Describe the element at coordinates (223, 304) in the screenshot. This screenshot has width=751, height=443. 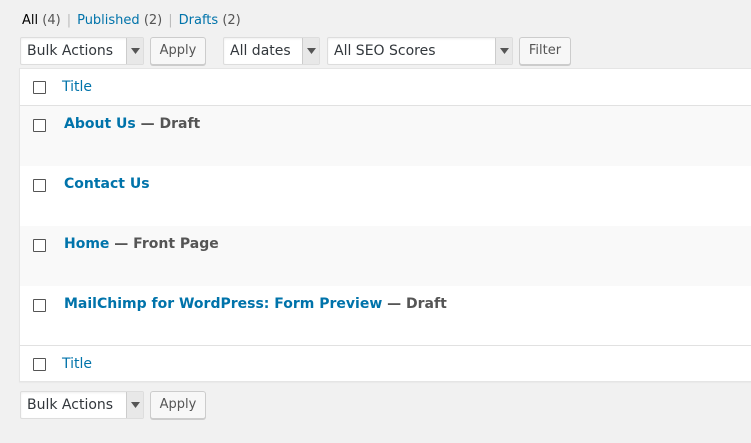
I see `row-title-link: MailChimp for WordPress: Form Preview` at that location.